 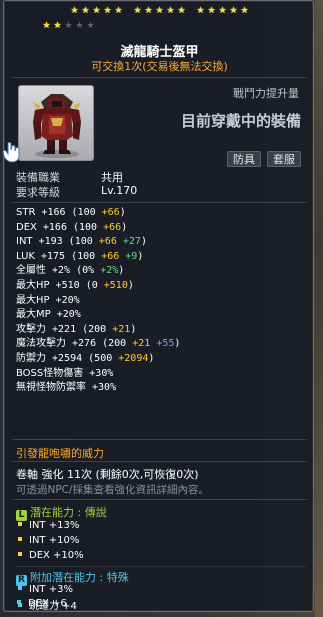 What do you see at coordinates (51, 388) in the screenshot?
I see `stat-label: 無視怪物防禦率` at bounding box center [51, 388].